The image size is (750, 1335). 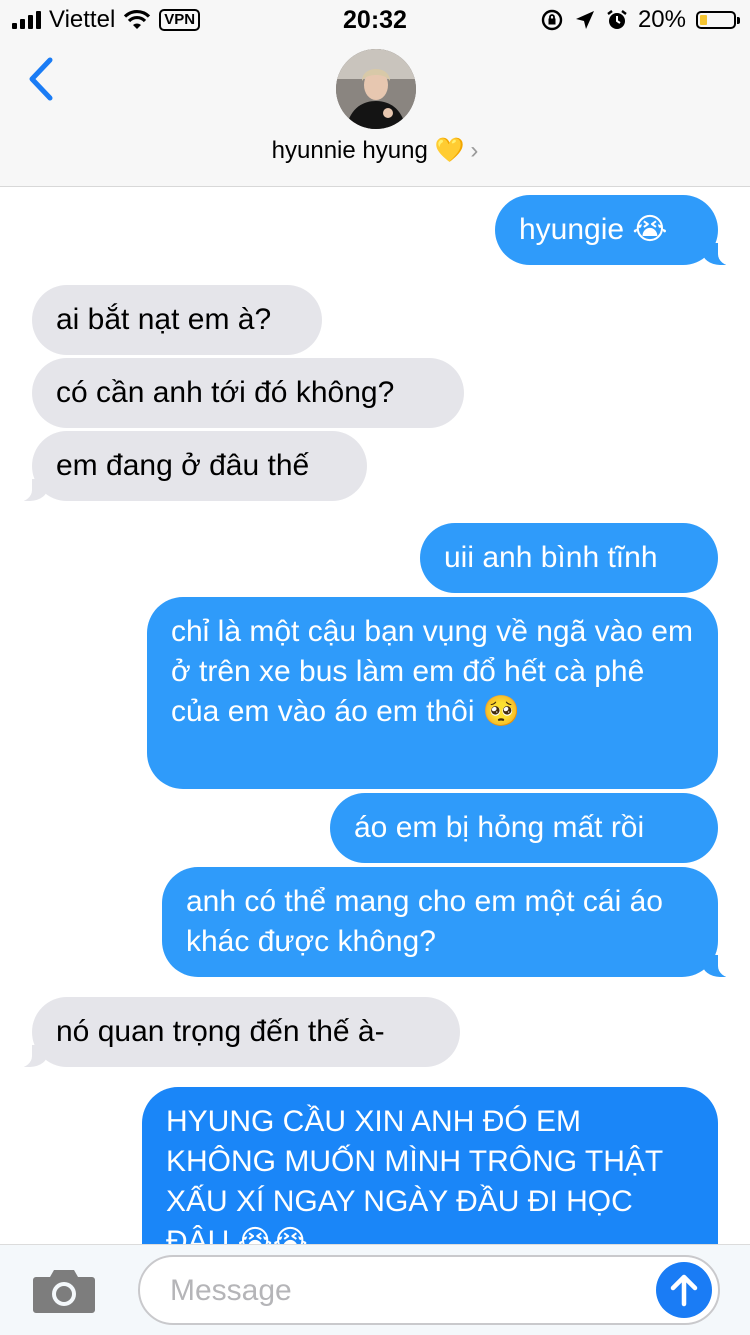 I want to click on compose-bar, so click(x=375, y=1289).